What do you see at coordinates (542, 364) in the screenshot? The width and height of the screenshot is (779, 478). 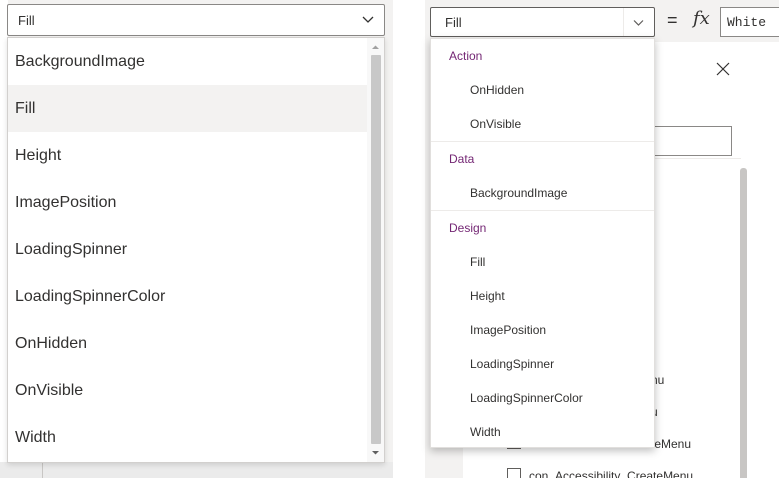 I see `dropdown-option: LoadingSpinner` at bounding box center [542, 364].